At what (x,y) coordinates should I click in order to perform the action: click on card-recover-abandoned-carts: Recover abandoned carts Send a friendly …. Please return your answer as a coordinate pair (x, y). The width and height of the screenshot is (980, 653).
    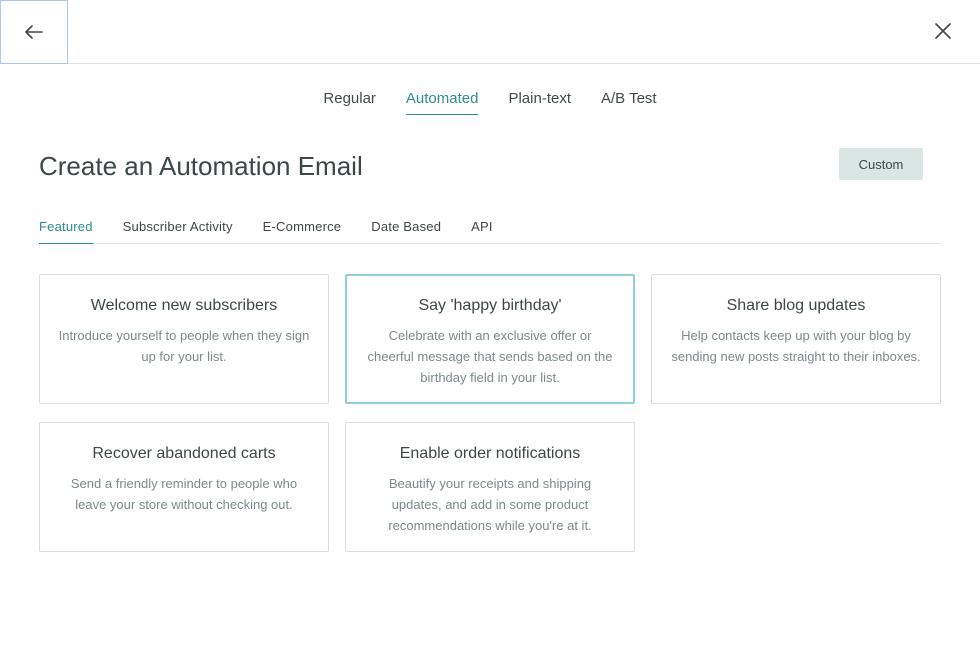
    Looking at the image, I should click on (184, 487).